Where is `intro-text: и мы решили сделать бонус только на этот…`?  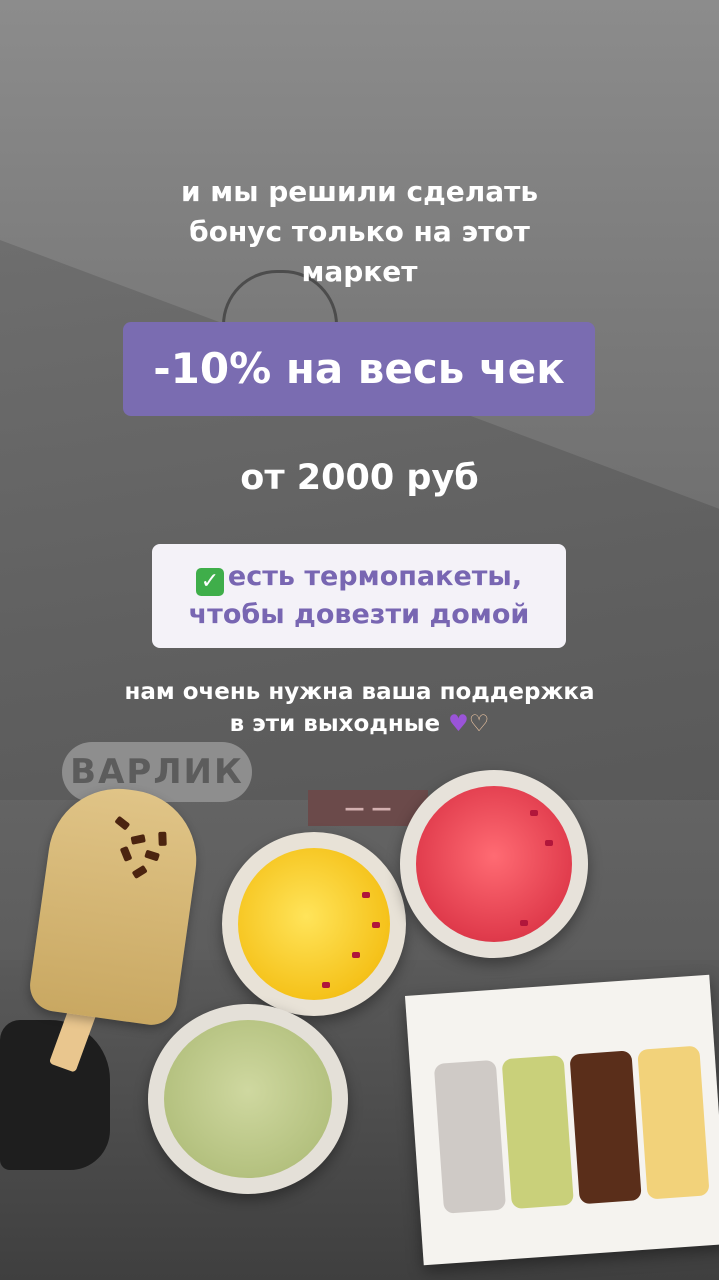 intro-text: и мы решили сделать бонус только на этот… is located at coordinates (359, 232).